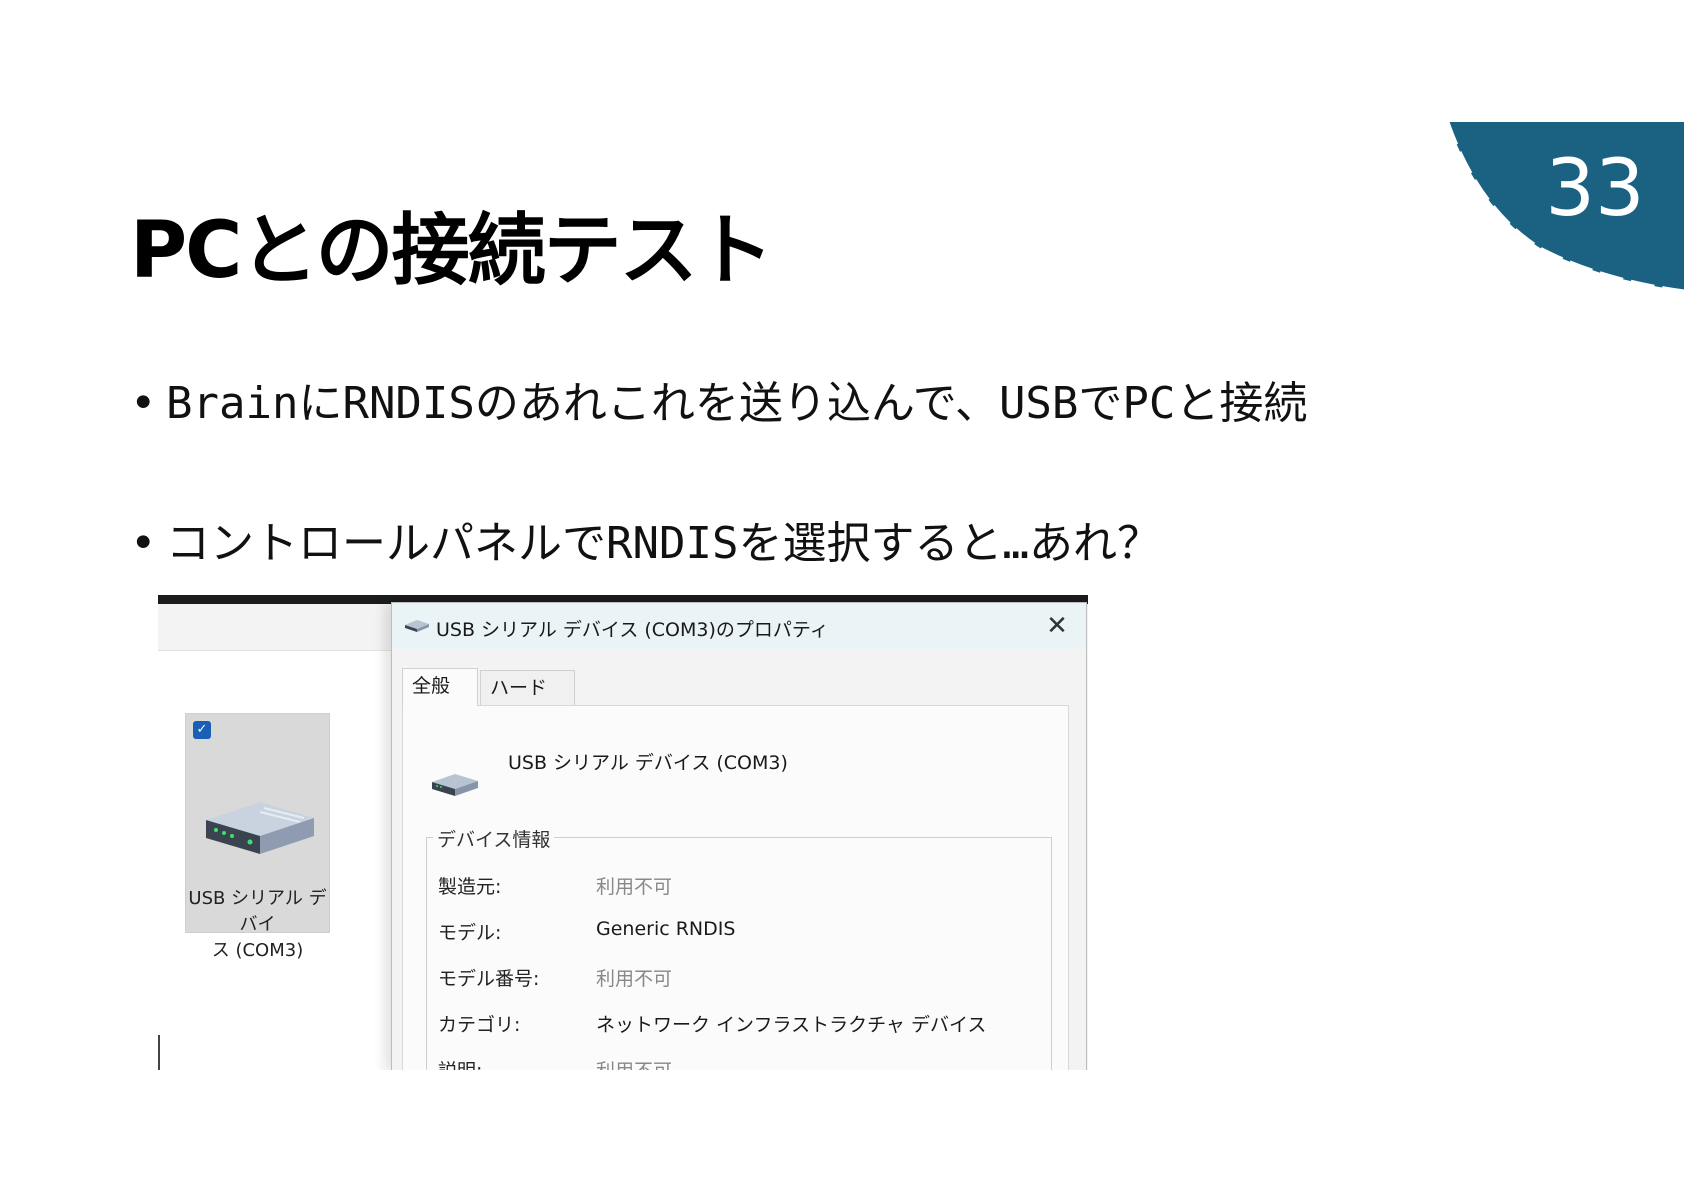 This screenshot has width=1684, height=1191. Describe the element at coordinates (718, 404) in the screenshot. I see `bullet-1: • BrainにRNDISのあれこれを送り込んで、USBでPCと接続` at that location.